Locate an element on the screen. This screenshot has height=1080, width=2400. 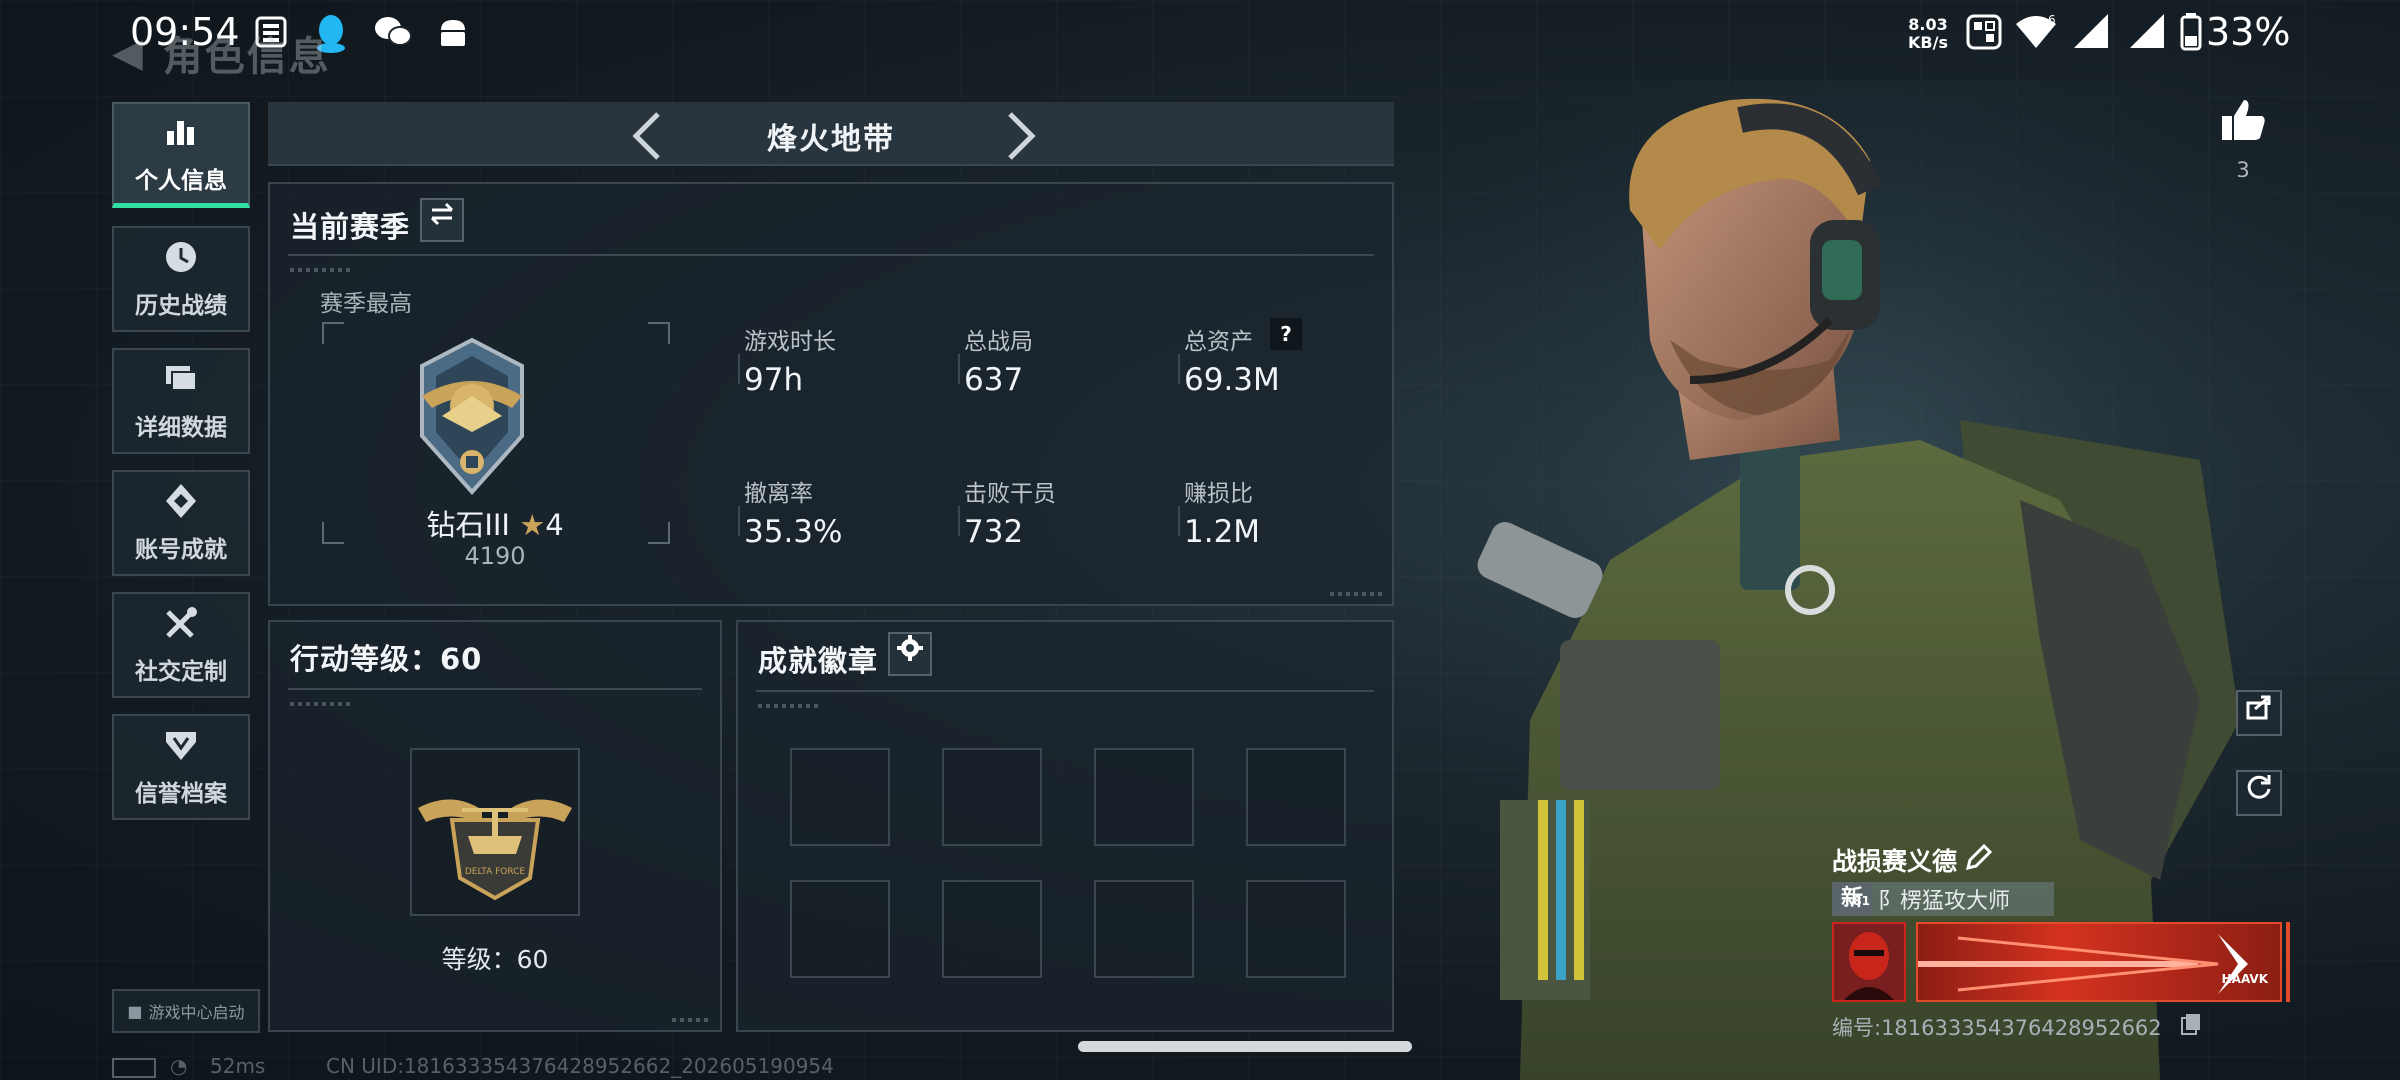
nav-item-history: 历史战绩 is located at coordinates (181, 279).